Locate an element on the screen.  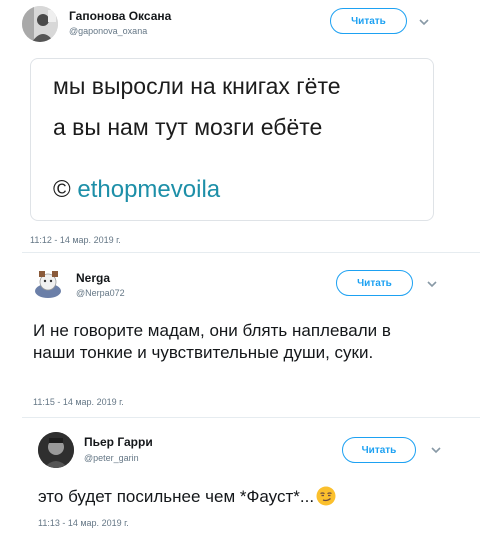
quote-line-2: а вы нам тут мозги ебёте is located at coordinates (188, 127).